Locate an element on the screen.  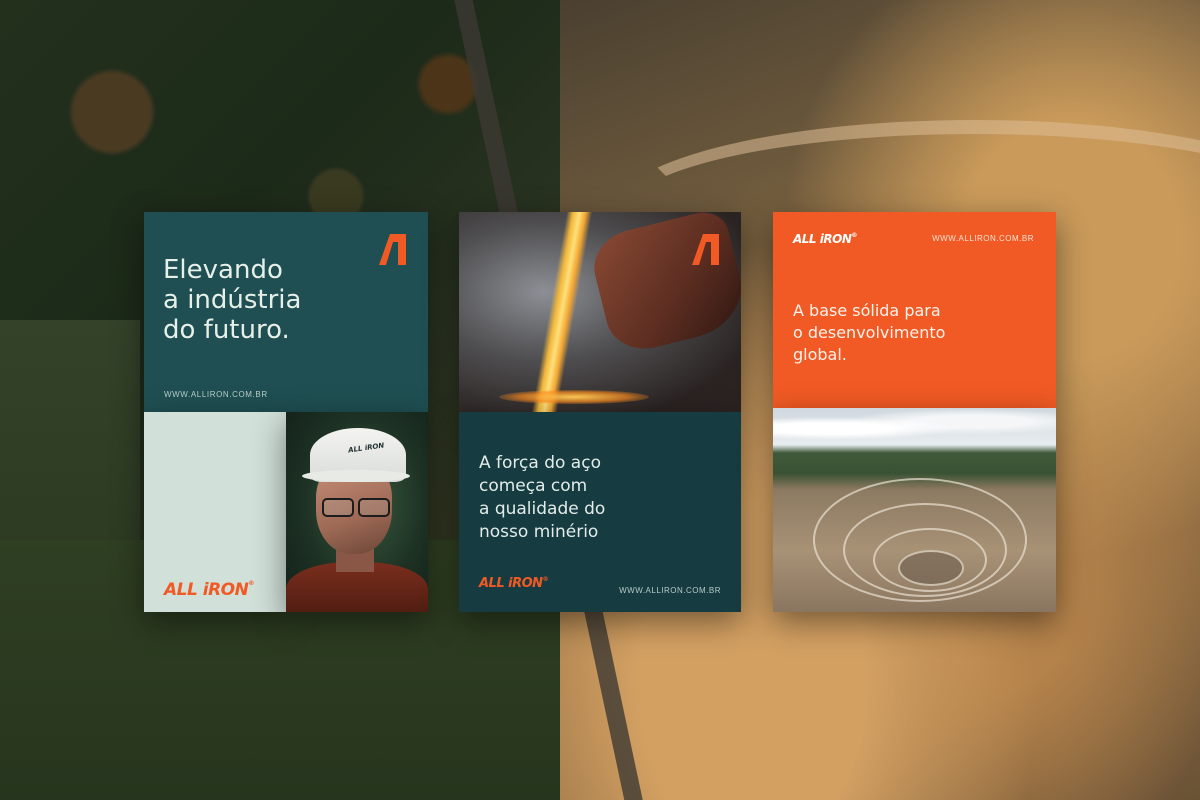
body-line: a qualidade do is located at coordinates (542, 509).